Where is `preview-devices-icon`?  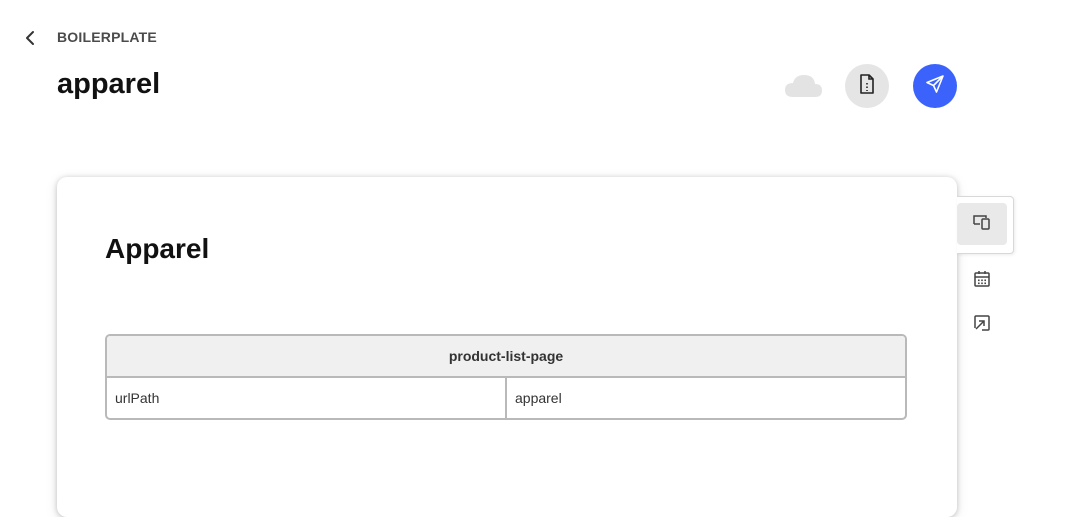 preview-devices-icon is located at coordinates (982, 224).